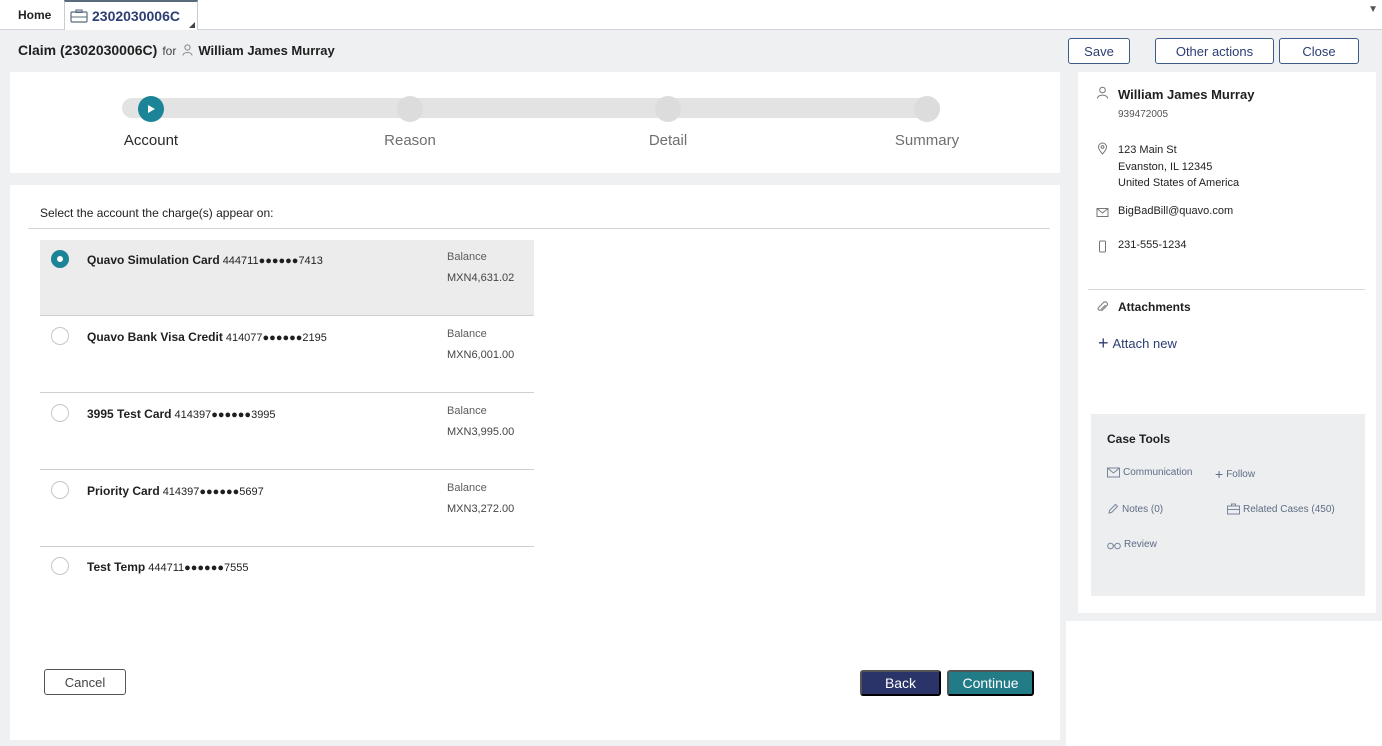 The image size is (1382, 746). What do you see at coordinates (668, 109) in the screenshot?
I see `step-dot-detail` at bounding box center [668, 109].